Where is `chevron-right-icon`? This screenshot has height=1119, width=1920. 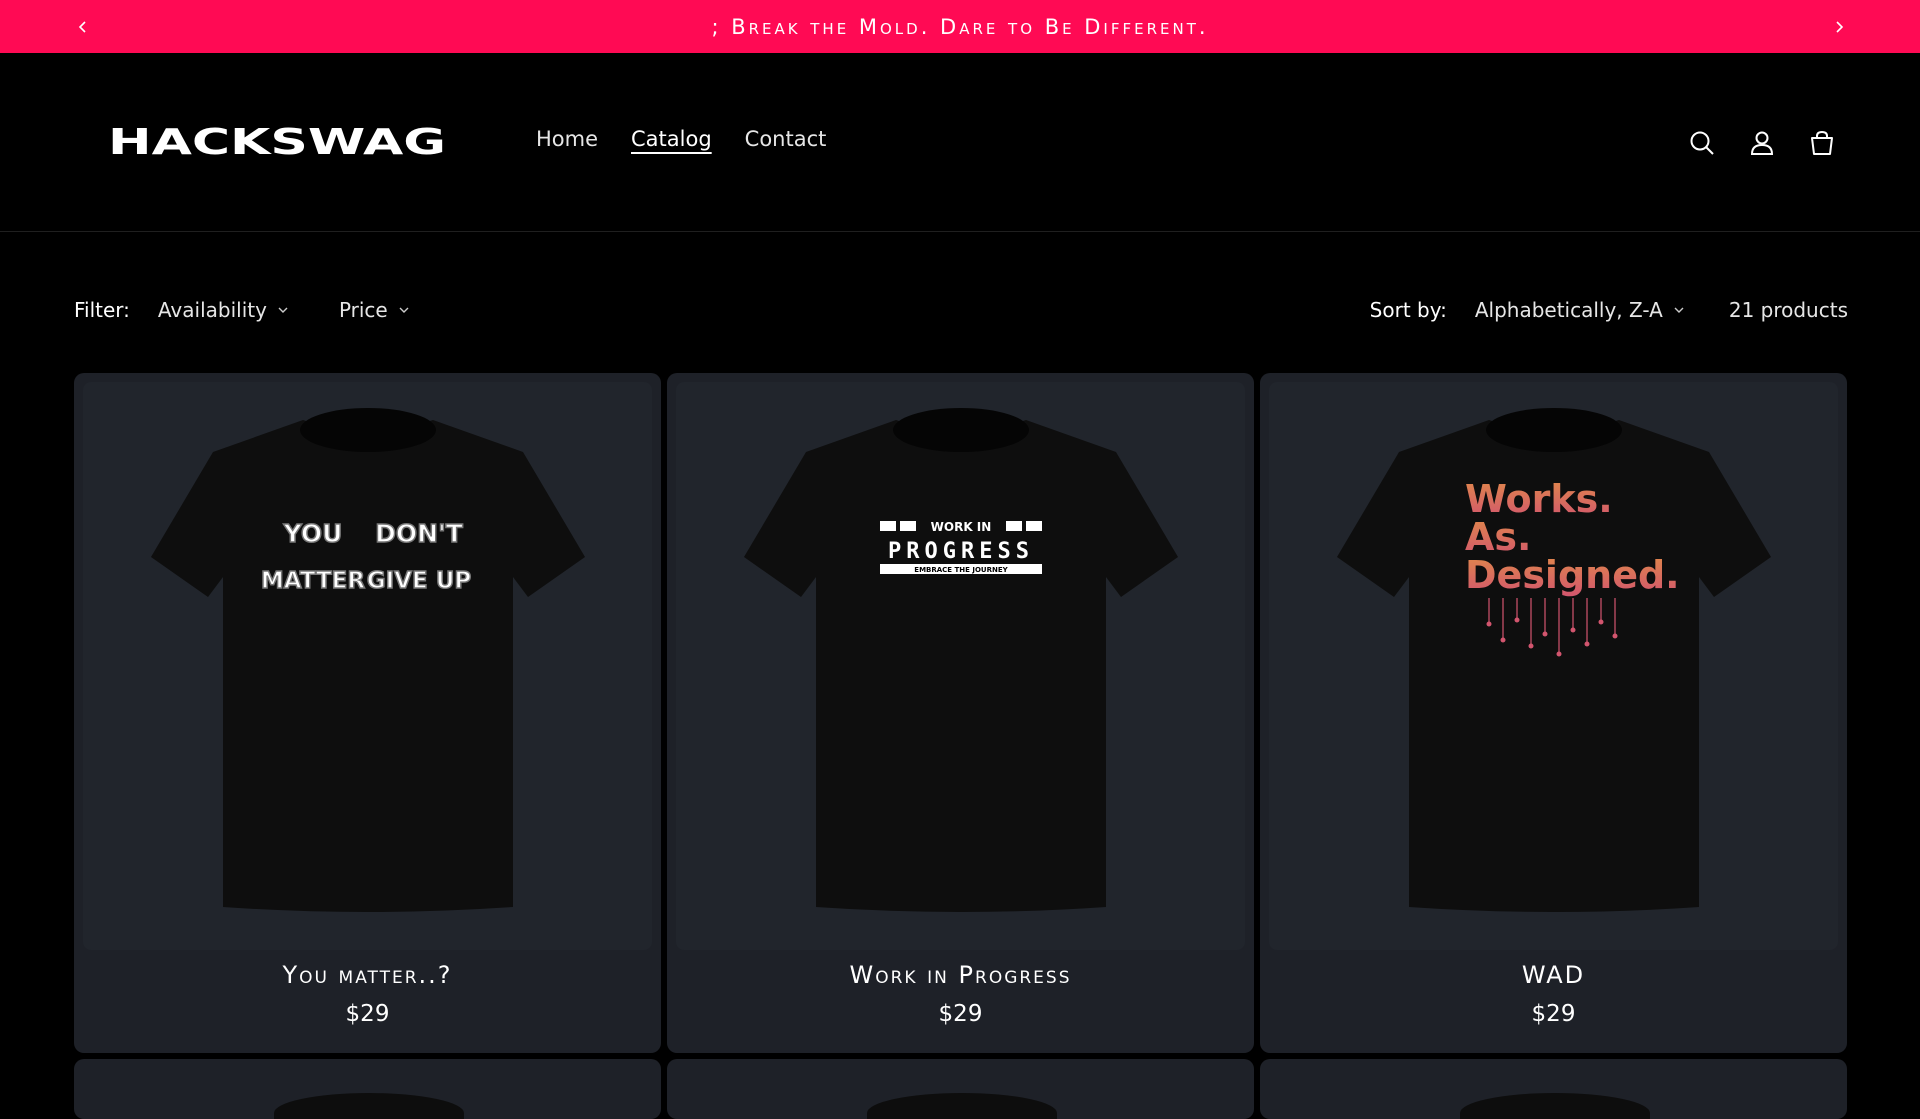
chevron-right-icon is located at coordinates (1840, 26).